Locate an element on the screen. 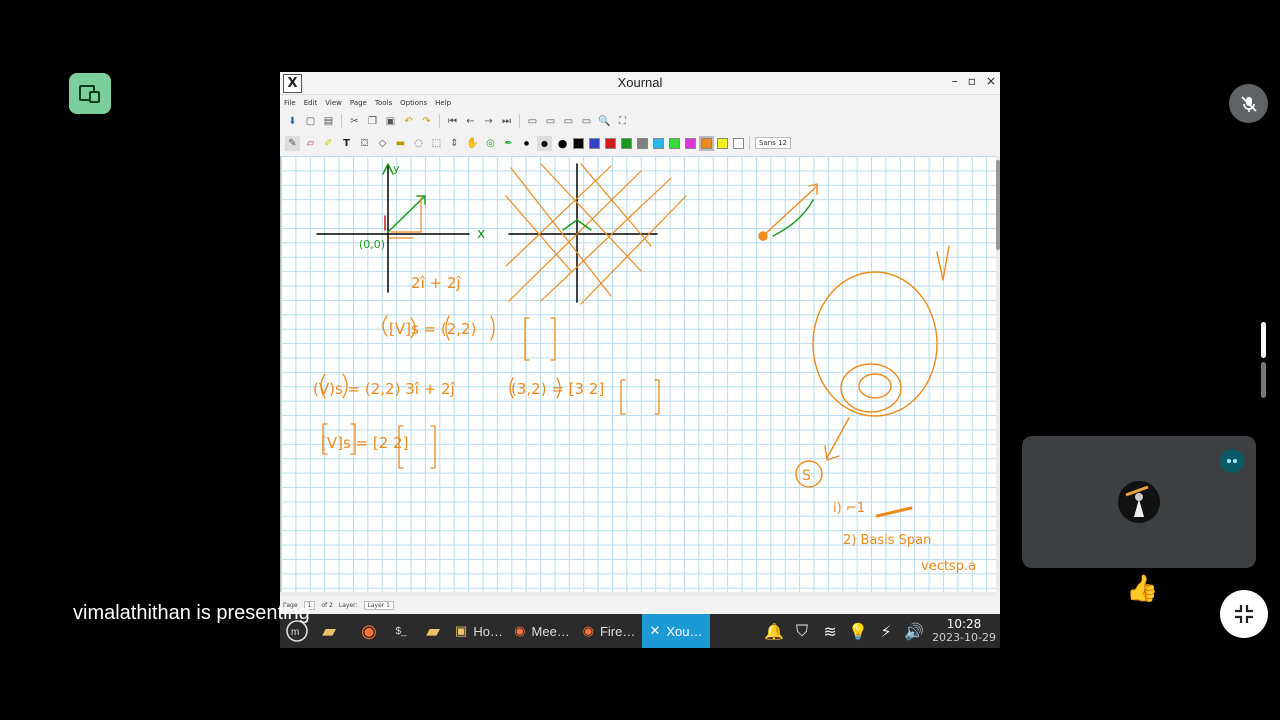 This screenshot has width=1280, height=720. ink-axis-y: y is located at coordinates (396, 168).